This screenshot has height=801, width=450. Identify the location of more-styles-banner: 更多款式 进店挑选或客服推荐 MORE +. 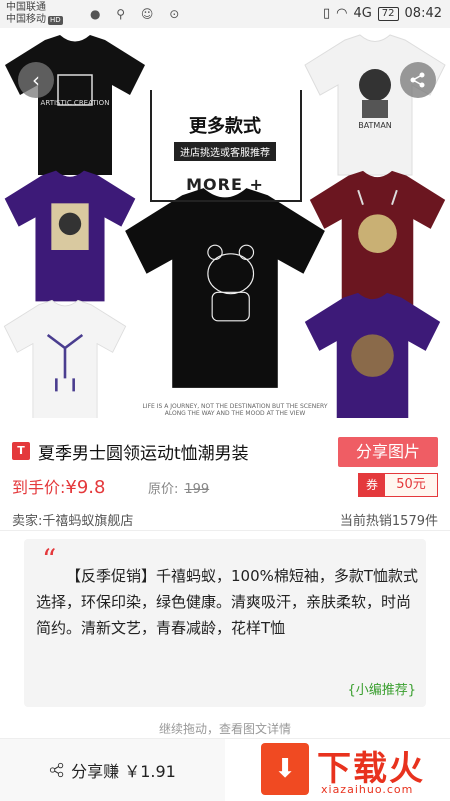
(226, 146).